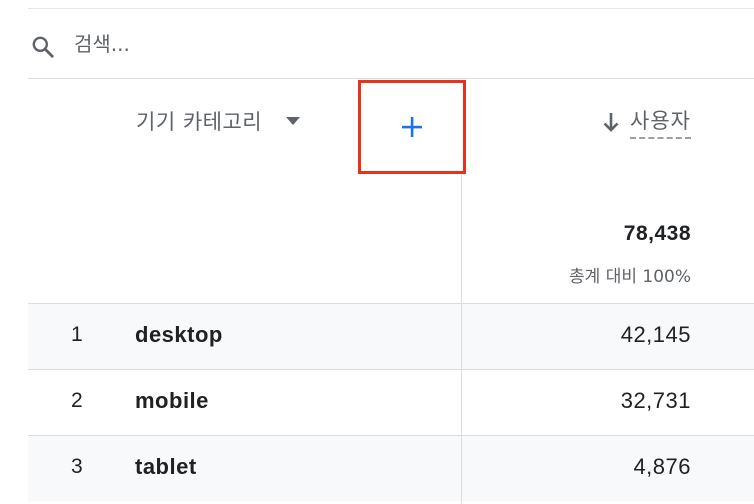 This screenshot has width=754, height=504. I want to click on metric-column-header: 사용자, so click(646, 122).